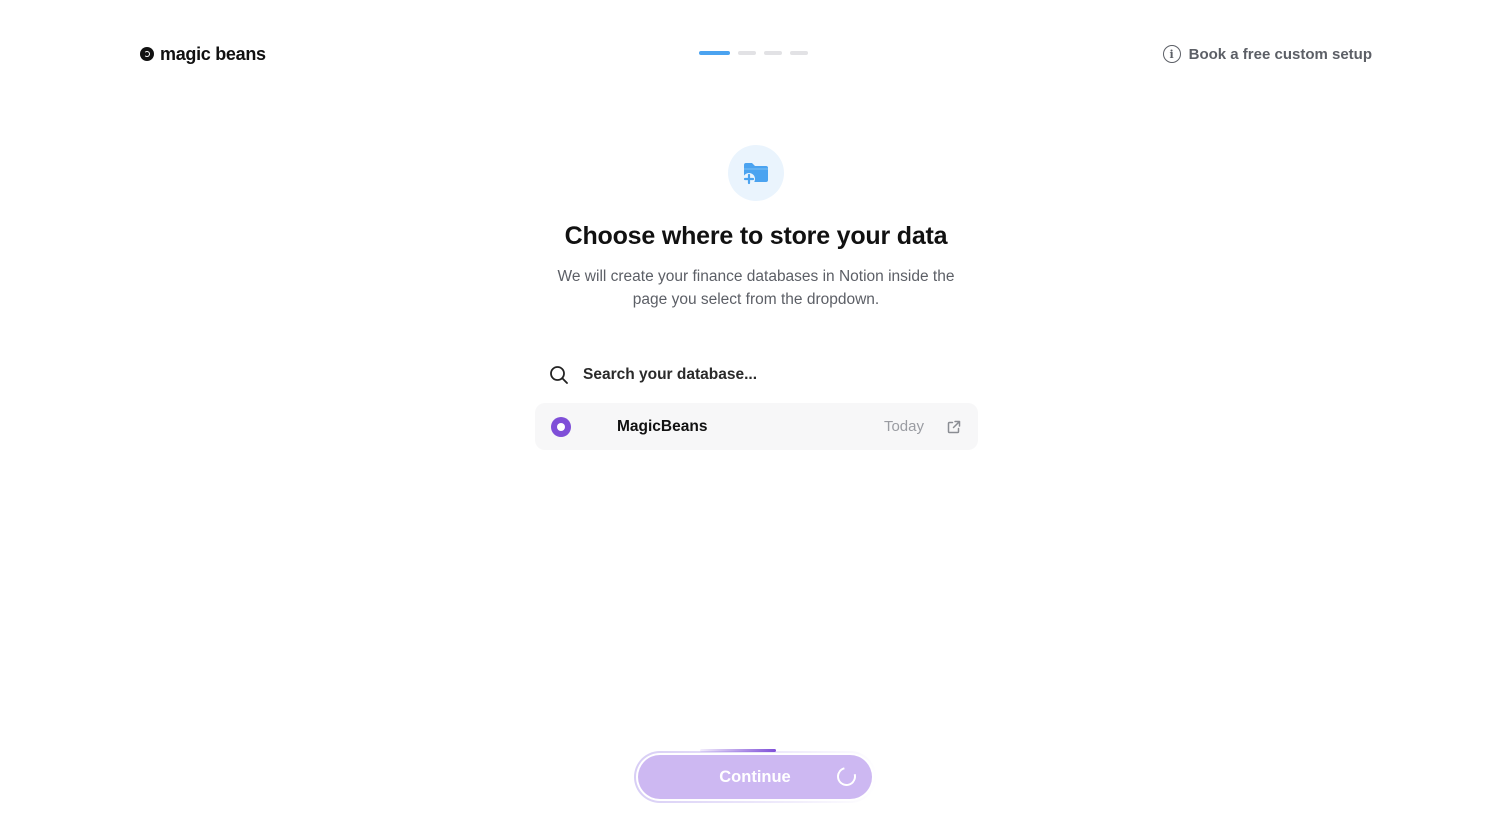 The height and width of the screenshot is (814, 1512). I want to click on magic-beans-logo-icon, so click(147, 54).